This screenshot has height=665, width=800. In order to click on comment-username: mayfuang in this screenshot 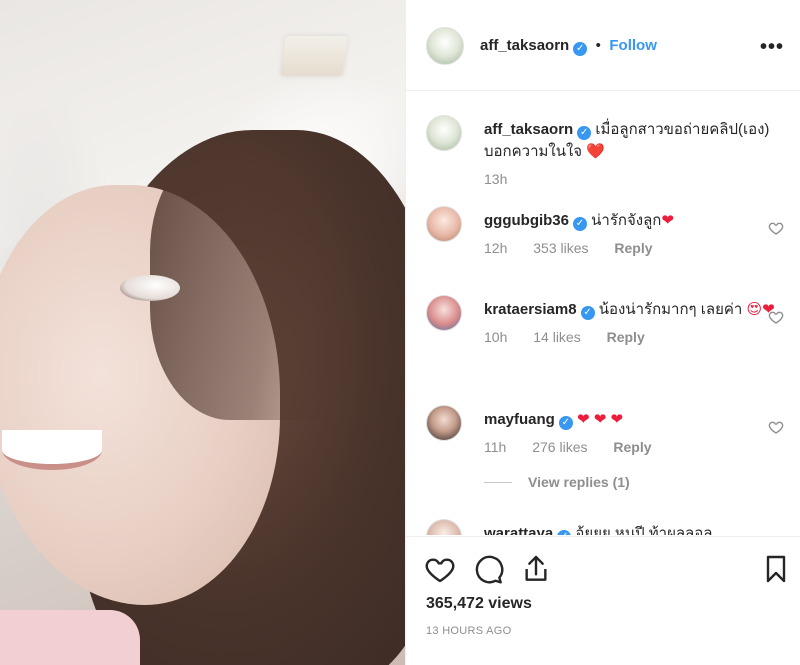, I will do `click(519, 419)`.